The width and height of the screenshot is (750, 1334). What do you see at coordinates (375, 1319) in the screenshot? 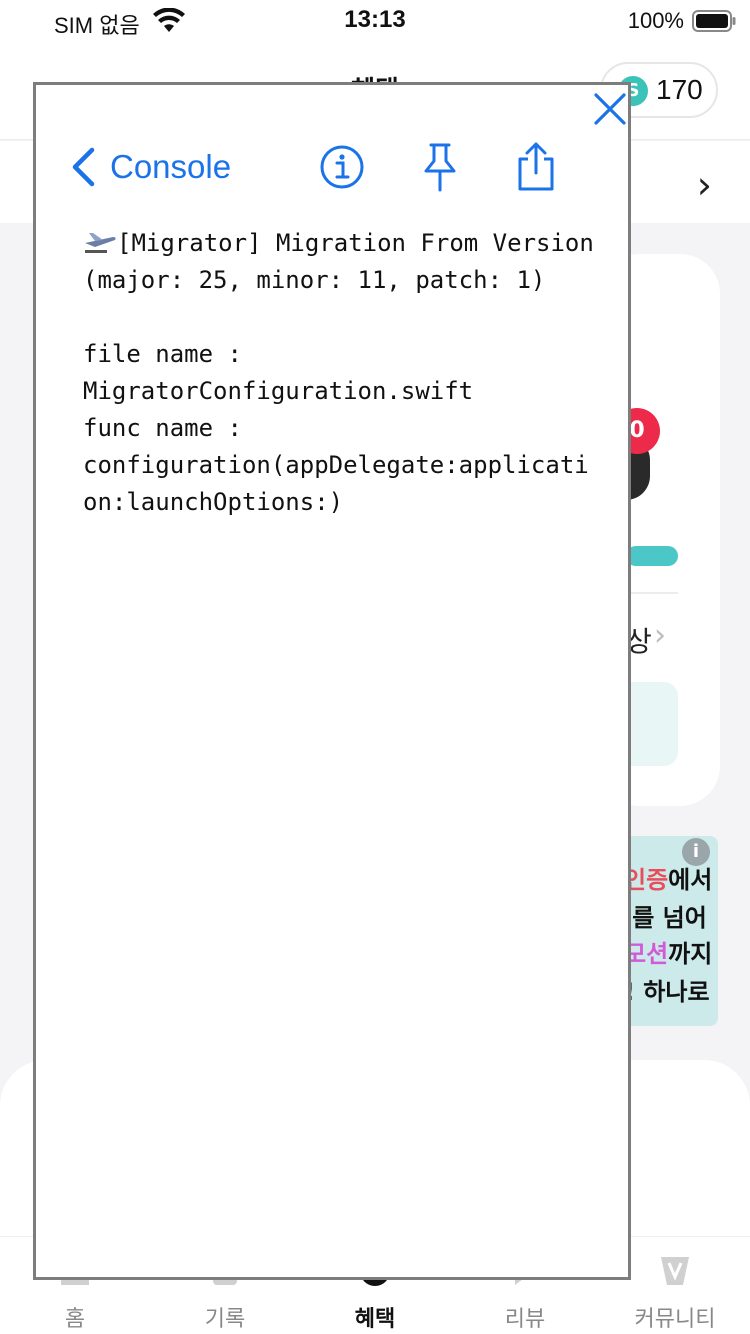
I see `tab-label: 혜택` at bounding box center [375, 1319].